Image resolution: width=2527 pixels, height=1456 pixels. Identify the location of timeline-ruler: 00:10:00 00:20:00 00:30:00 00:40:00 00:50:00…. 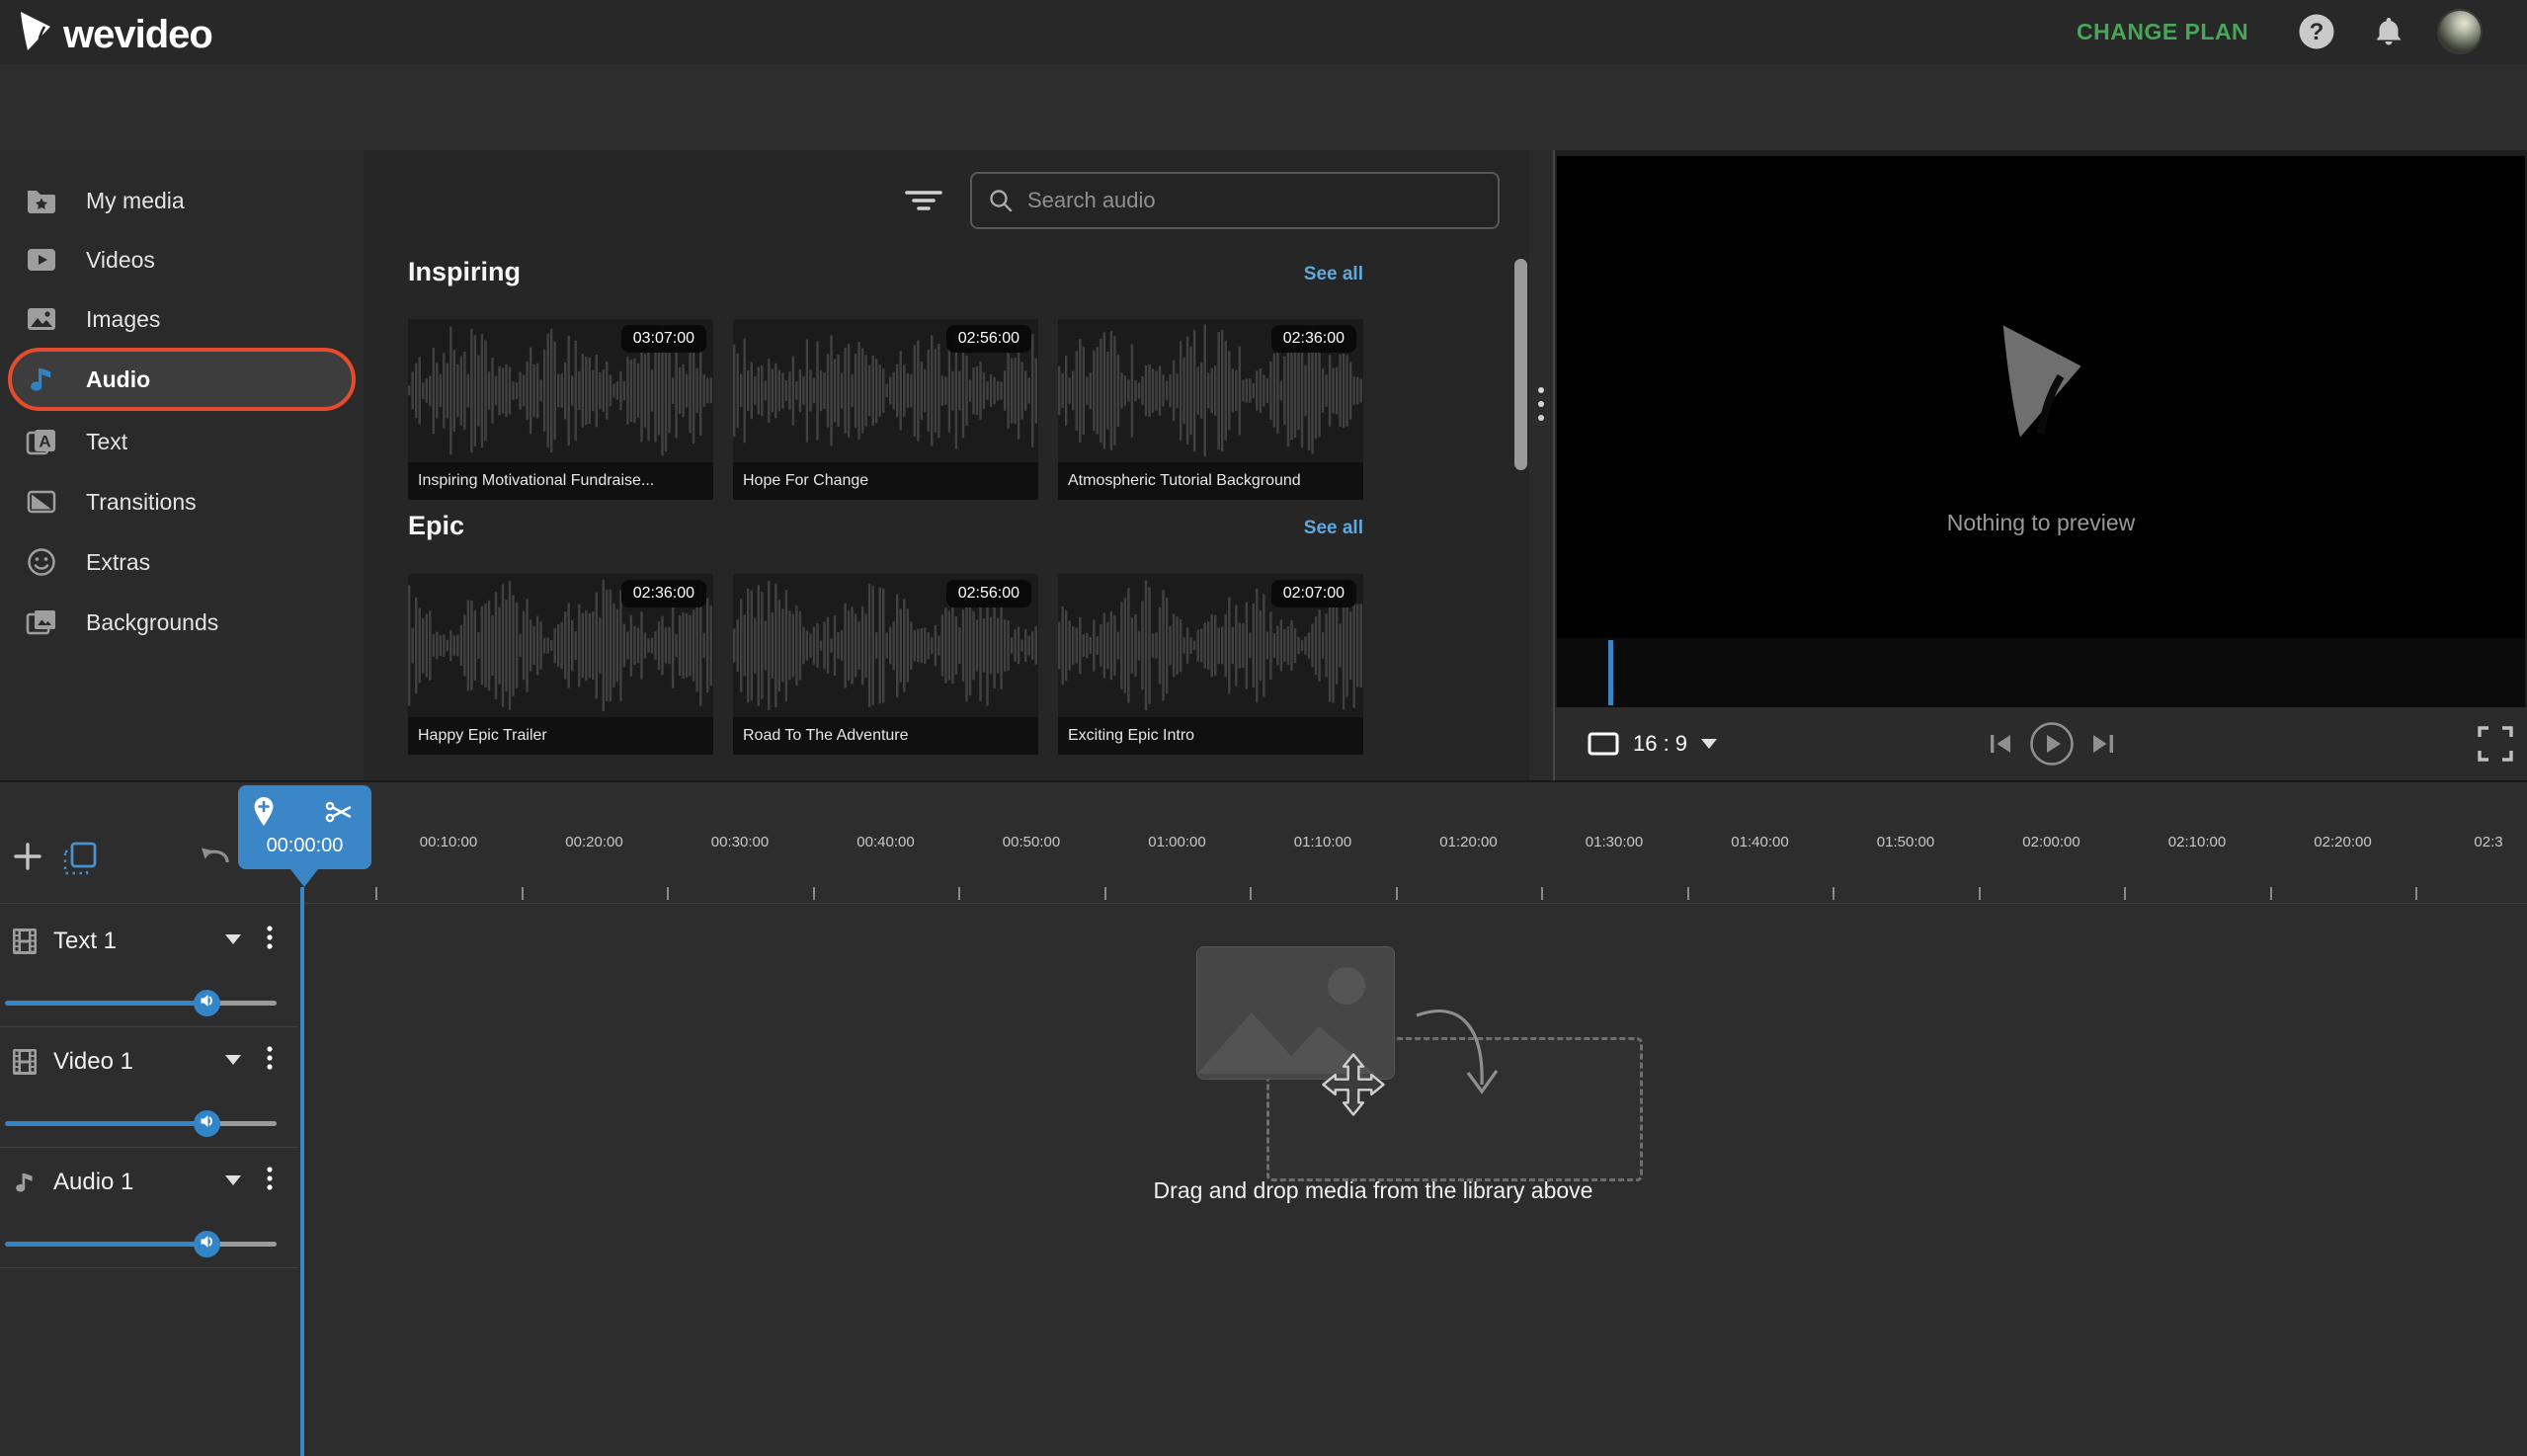
(1263, 842).